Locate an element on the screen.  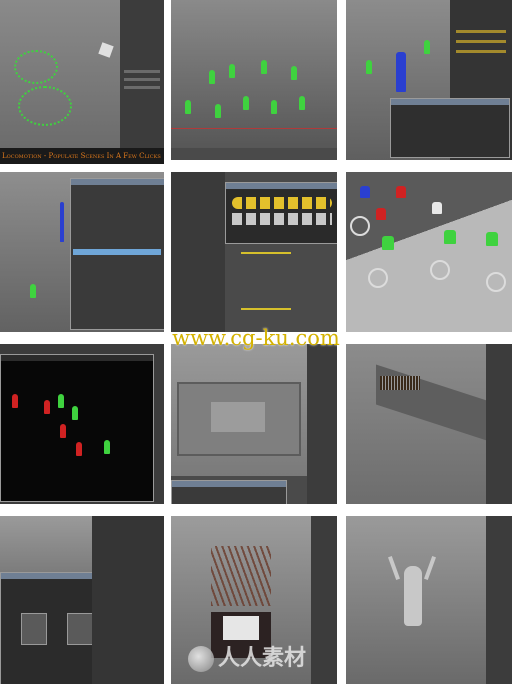
outliner-window is located at coordinates (117, 254).